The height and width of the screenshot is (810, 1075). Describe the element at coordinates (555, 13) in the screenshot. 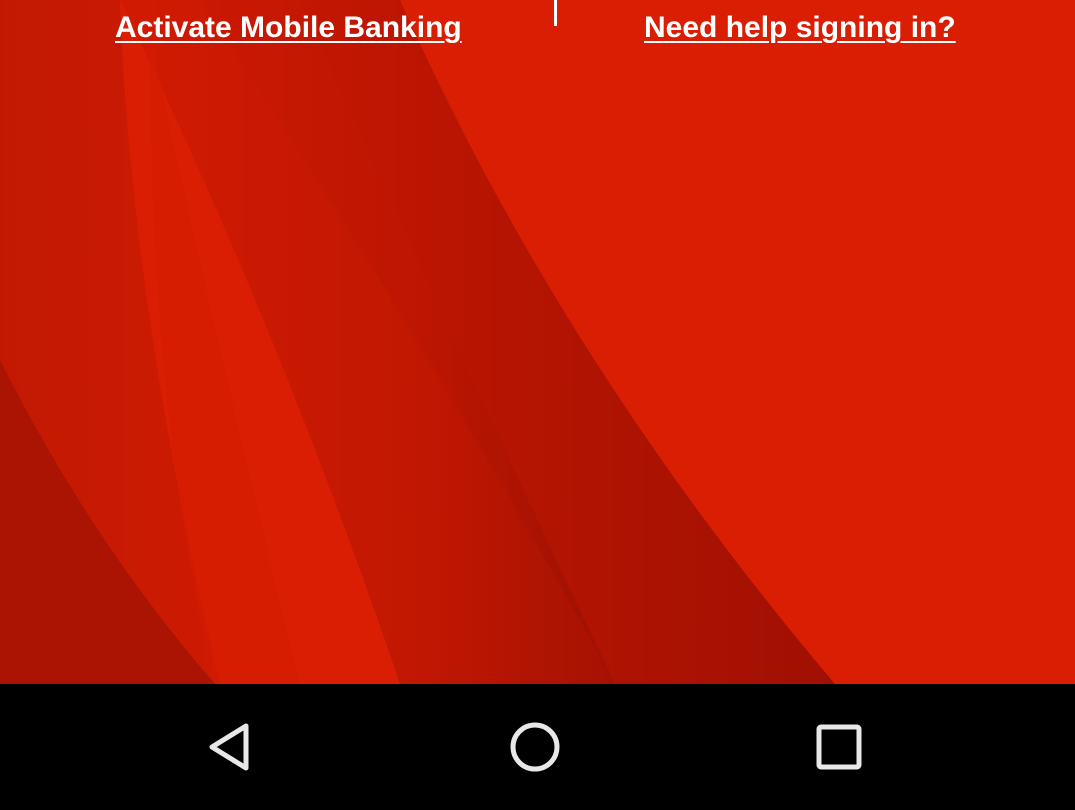

I see `link-divider` at that location.